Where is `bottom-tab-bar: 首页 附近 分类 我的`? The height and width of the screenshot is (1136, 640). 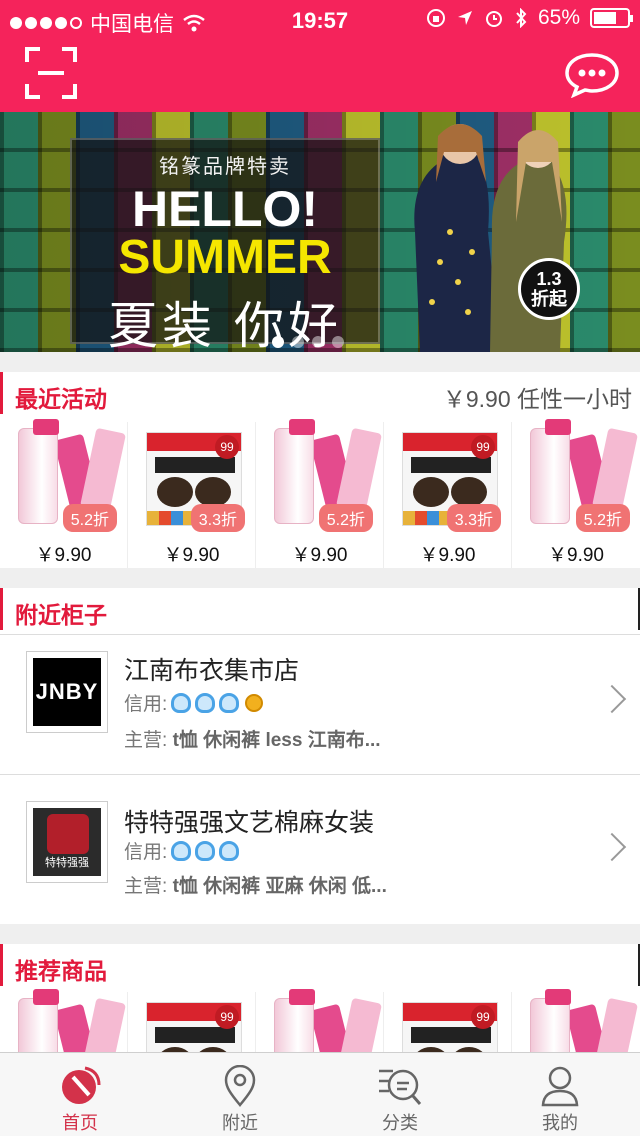 bottom-tab-bar: 首页 附近 分类 我的 is located at coordinates (320, 1094).